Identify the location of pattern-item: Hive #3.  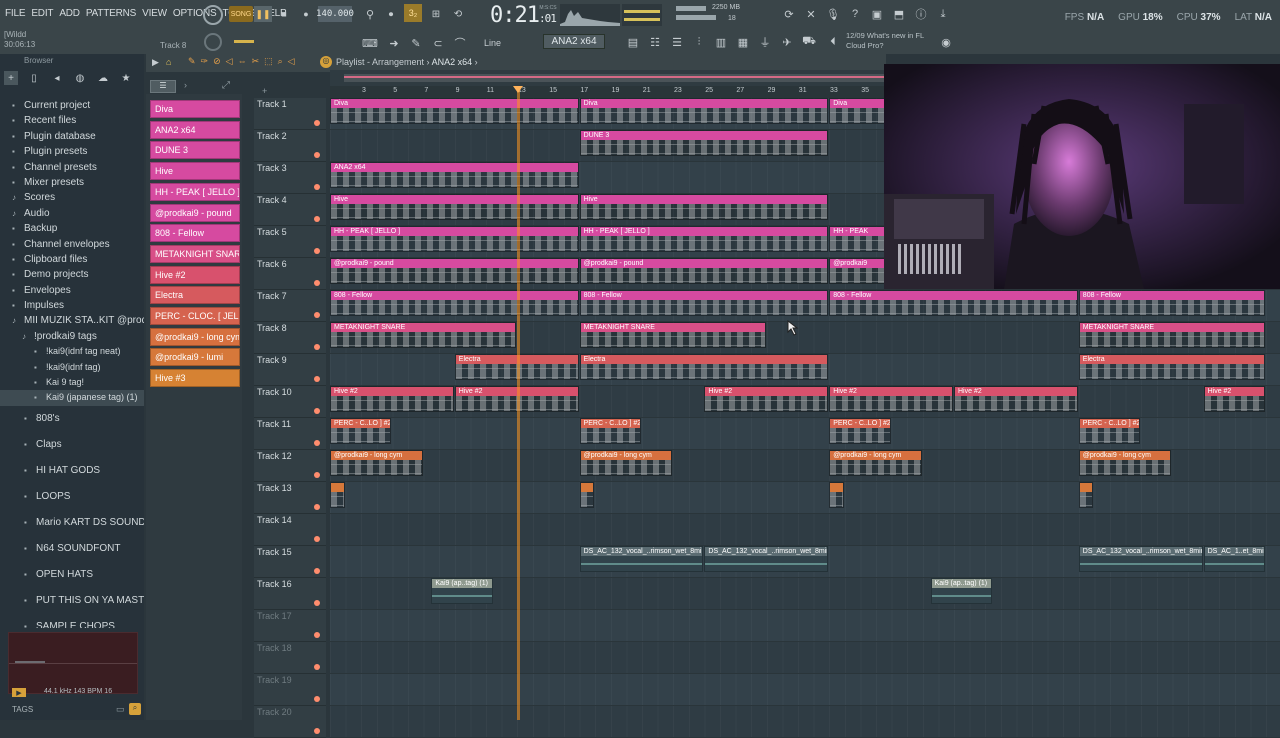
(195, 378).